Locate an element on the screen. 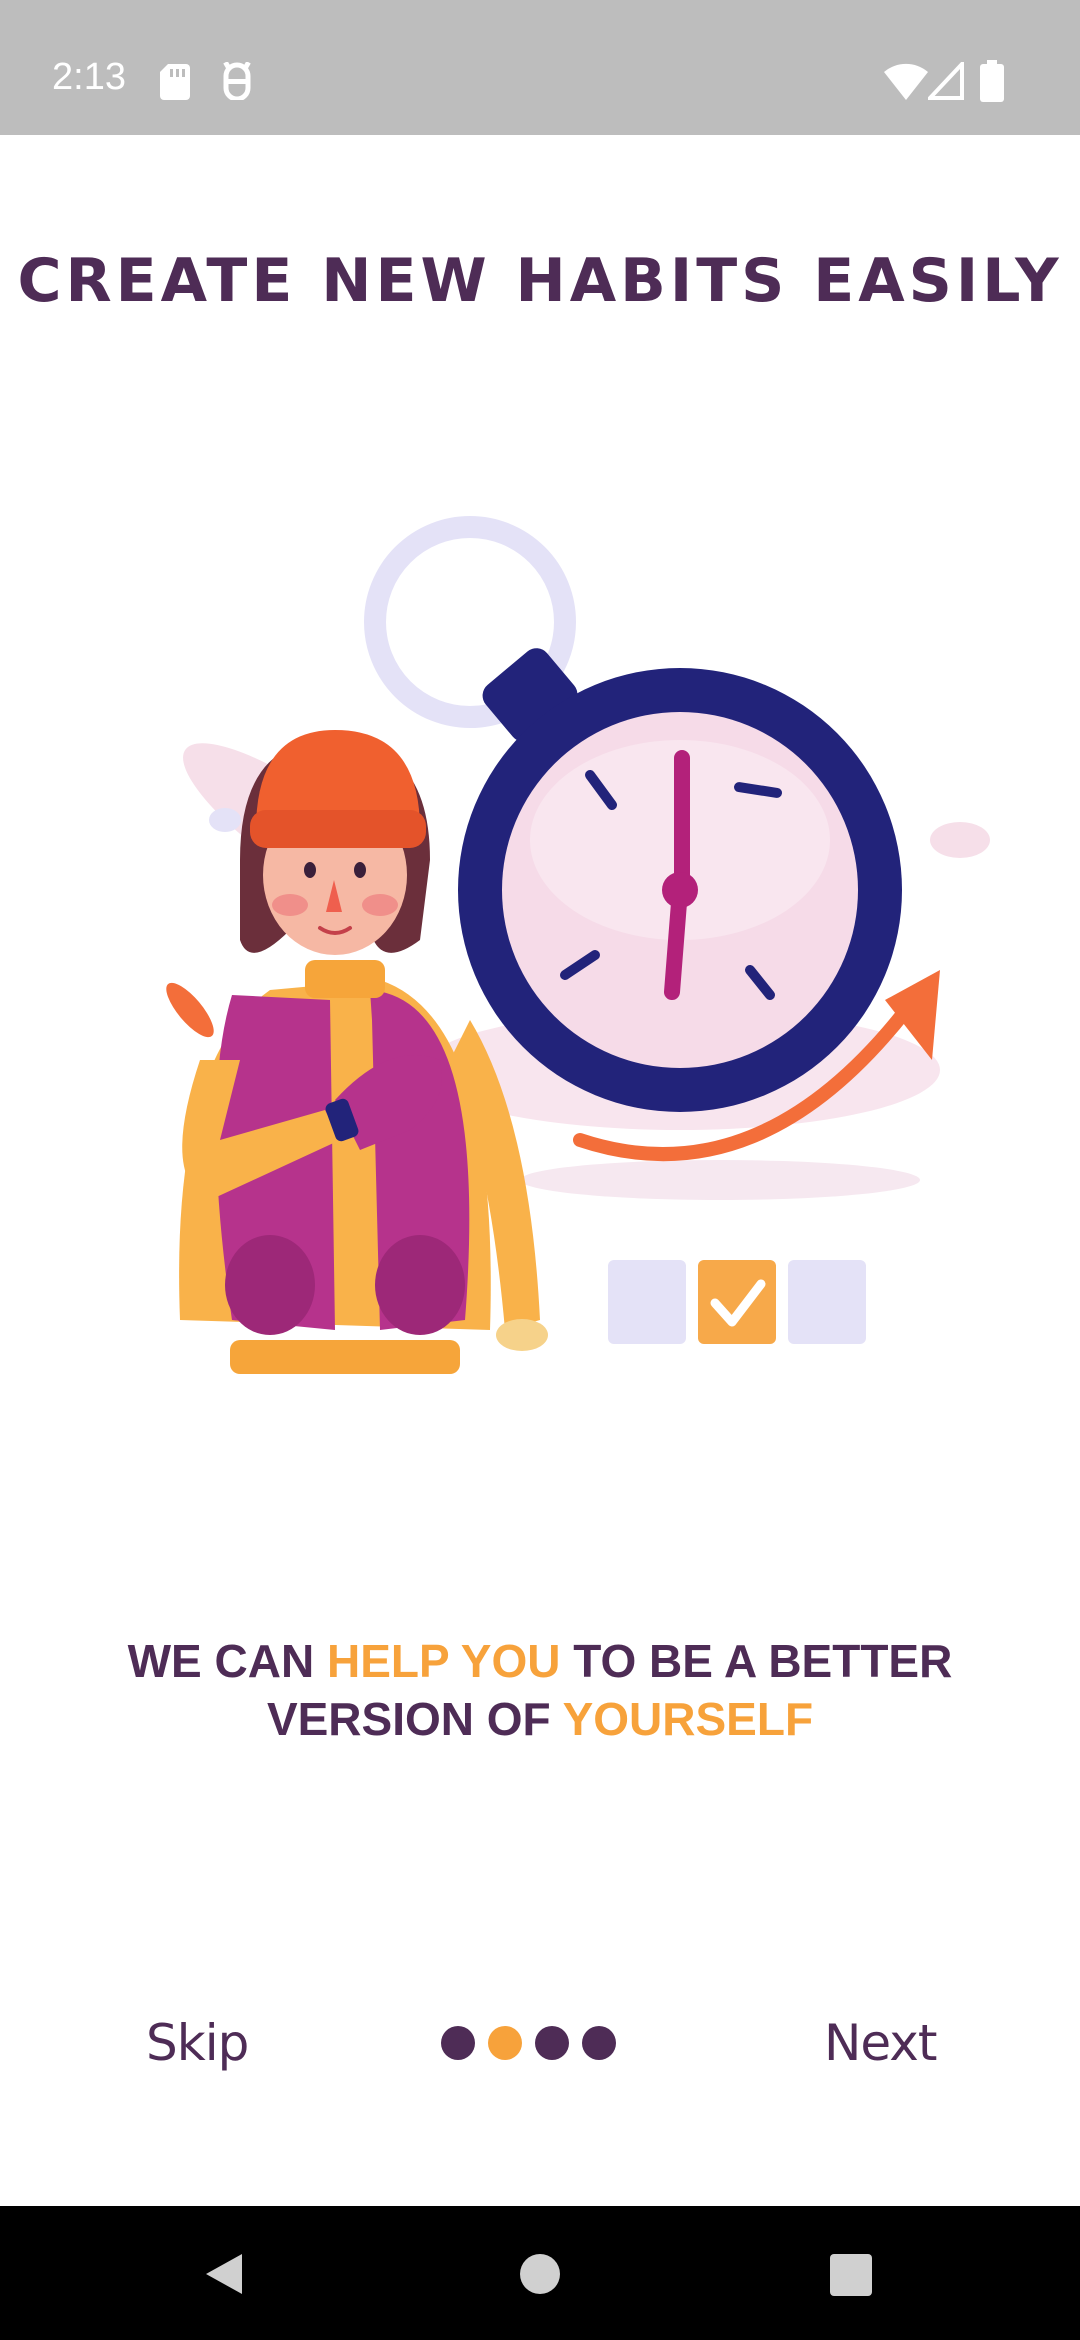  skip-button: Skip is located at coordinates (197, 2043).